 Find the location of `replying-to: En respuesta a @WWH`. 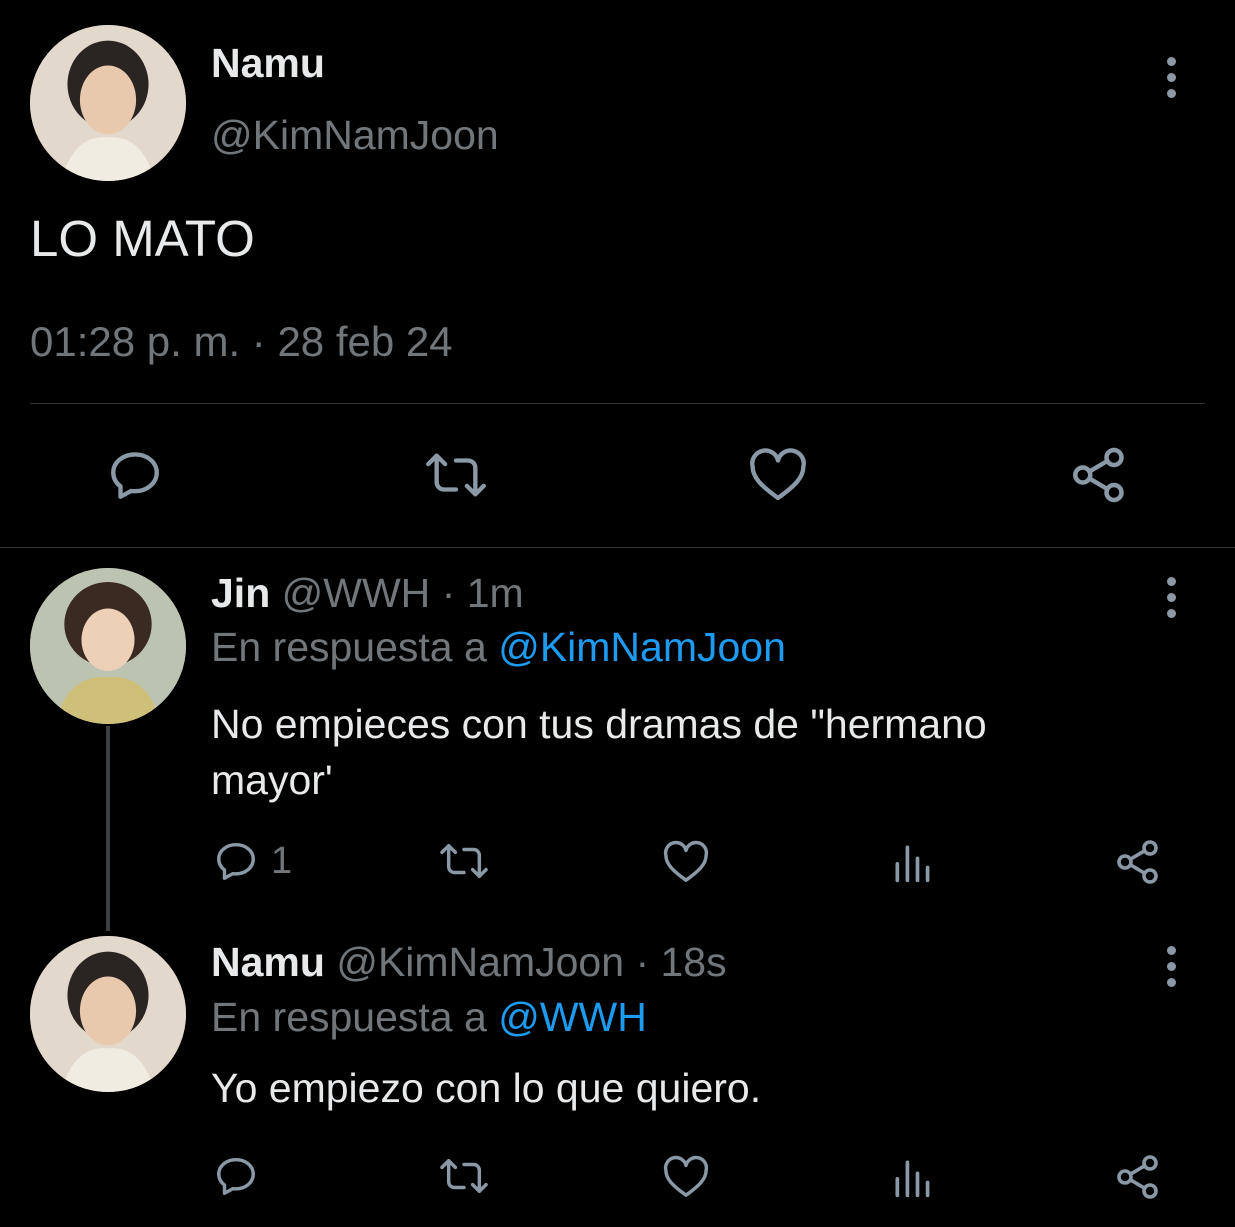

replying-to: En respuesta a @WWH is located at coordinates (429, 1017).